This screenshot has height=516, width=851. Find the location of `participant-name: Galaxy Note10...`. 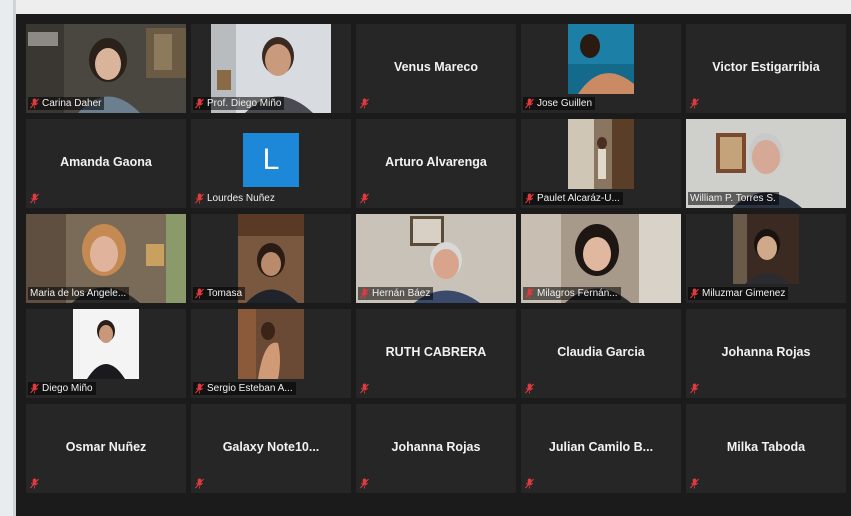

participant-name: Galaxy Note10... is located at coordinates (271, 447).